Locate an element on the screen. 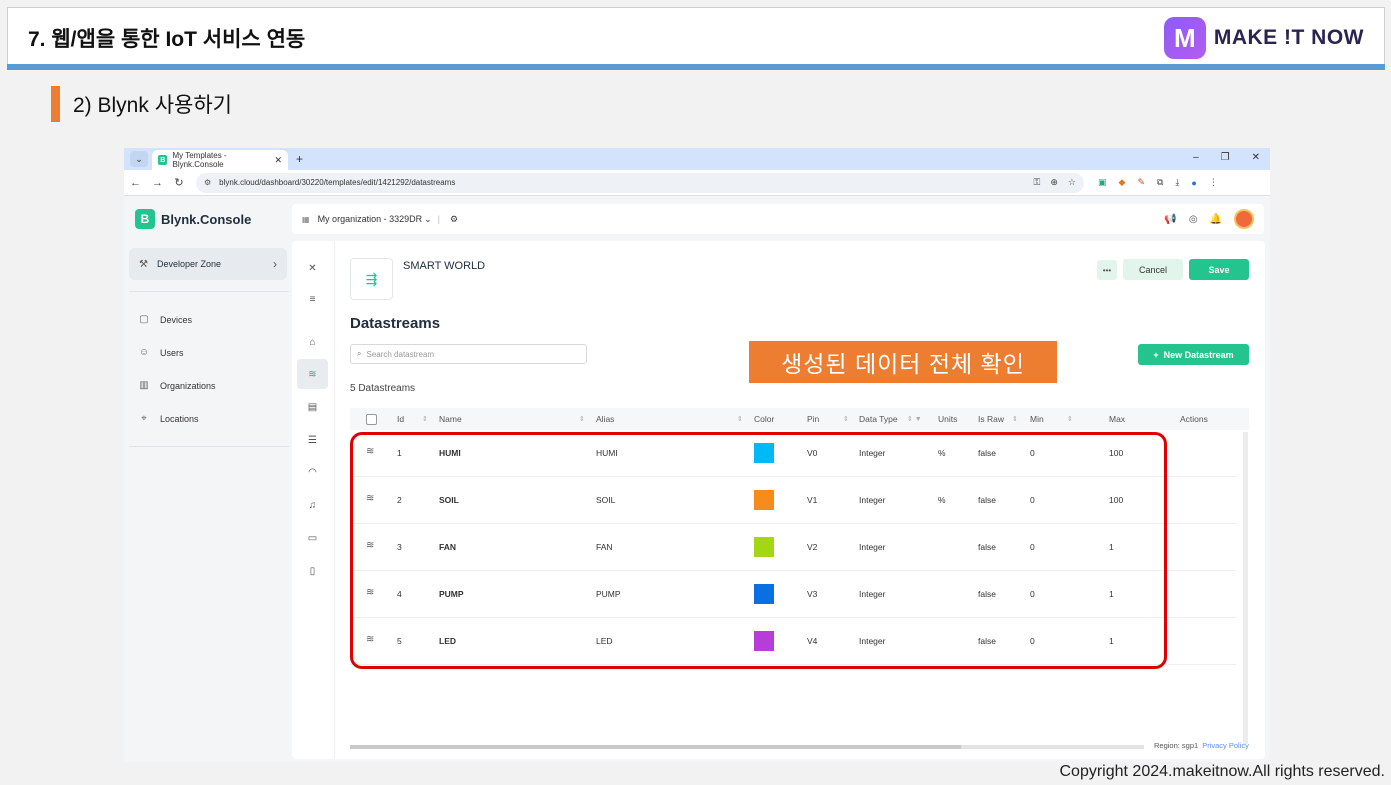 The width and height of the screenshot is (1391, 785). sidebar-item-users: ☺ Users is located at coordinates (161, 352).